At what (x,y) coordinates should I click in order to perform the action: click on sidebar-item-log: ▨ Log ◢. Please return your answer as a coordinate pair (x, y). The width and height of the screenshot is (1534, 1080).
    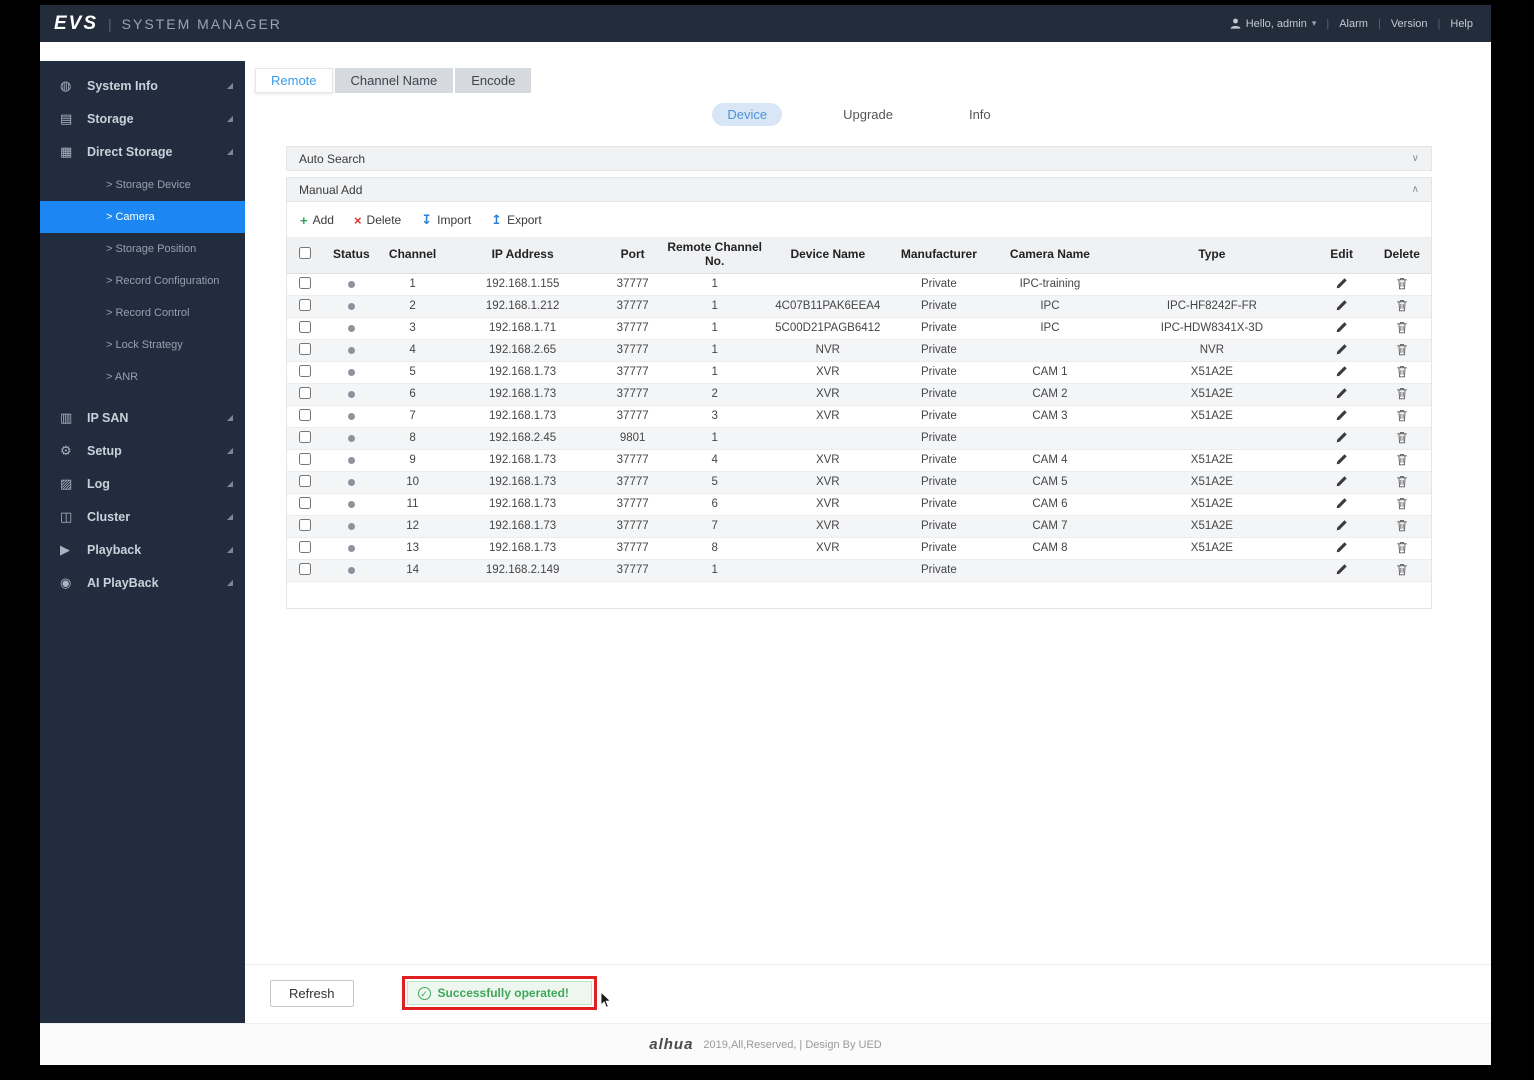
    Looking at the image, I should click on (142, 483).